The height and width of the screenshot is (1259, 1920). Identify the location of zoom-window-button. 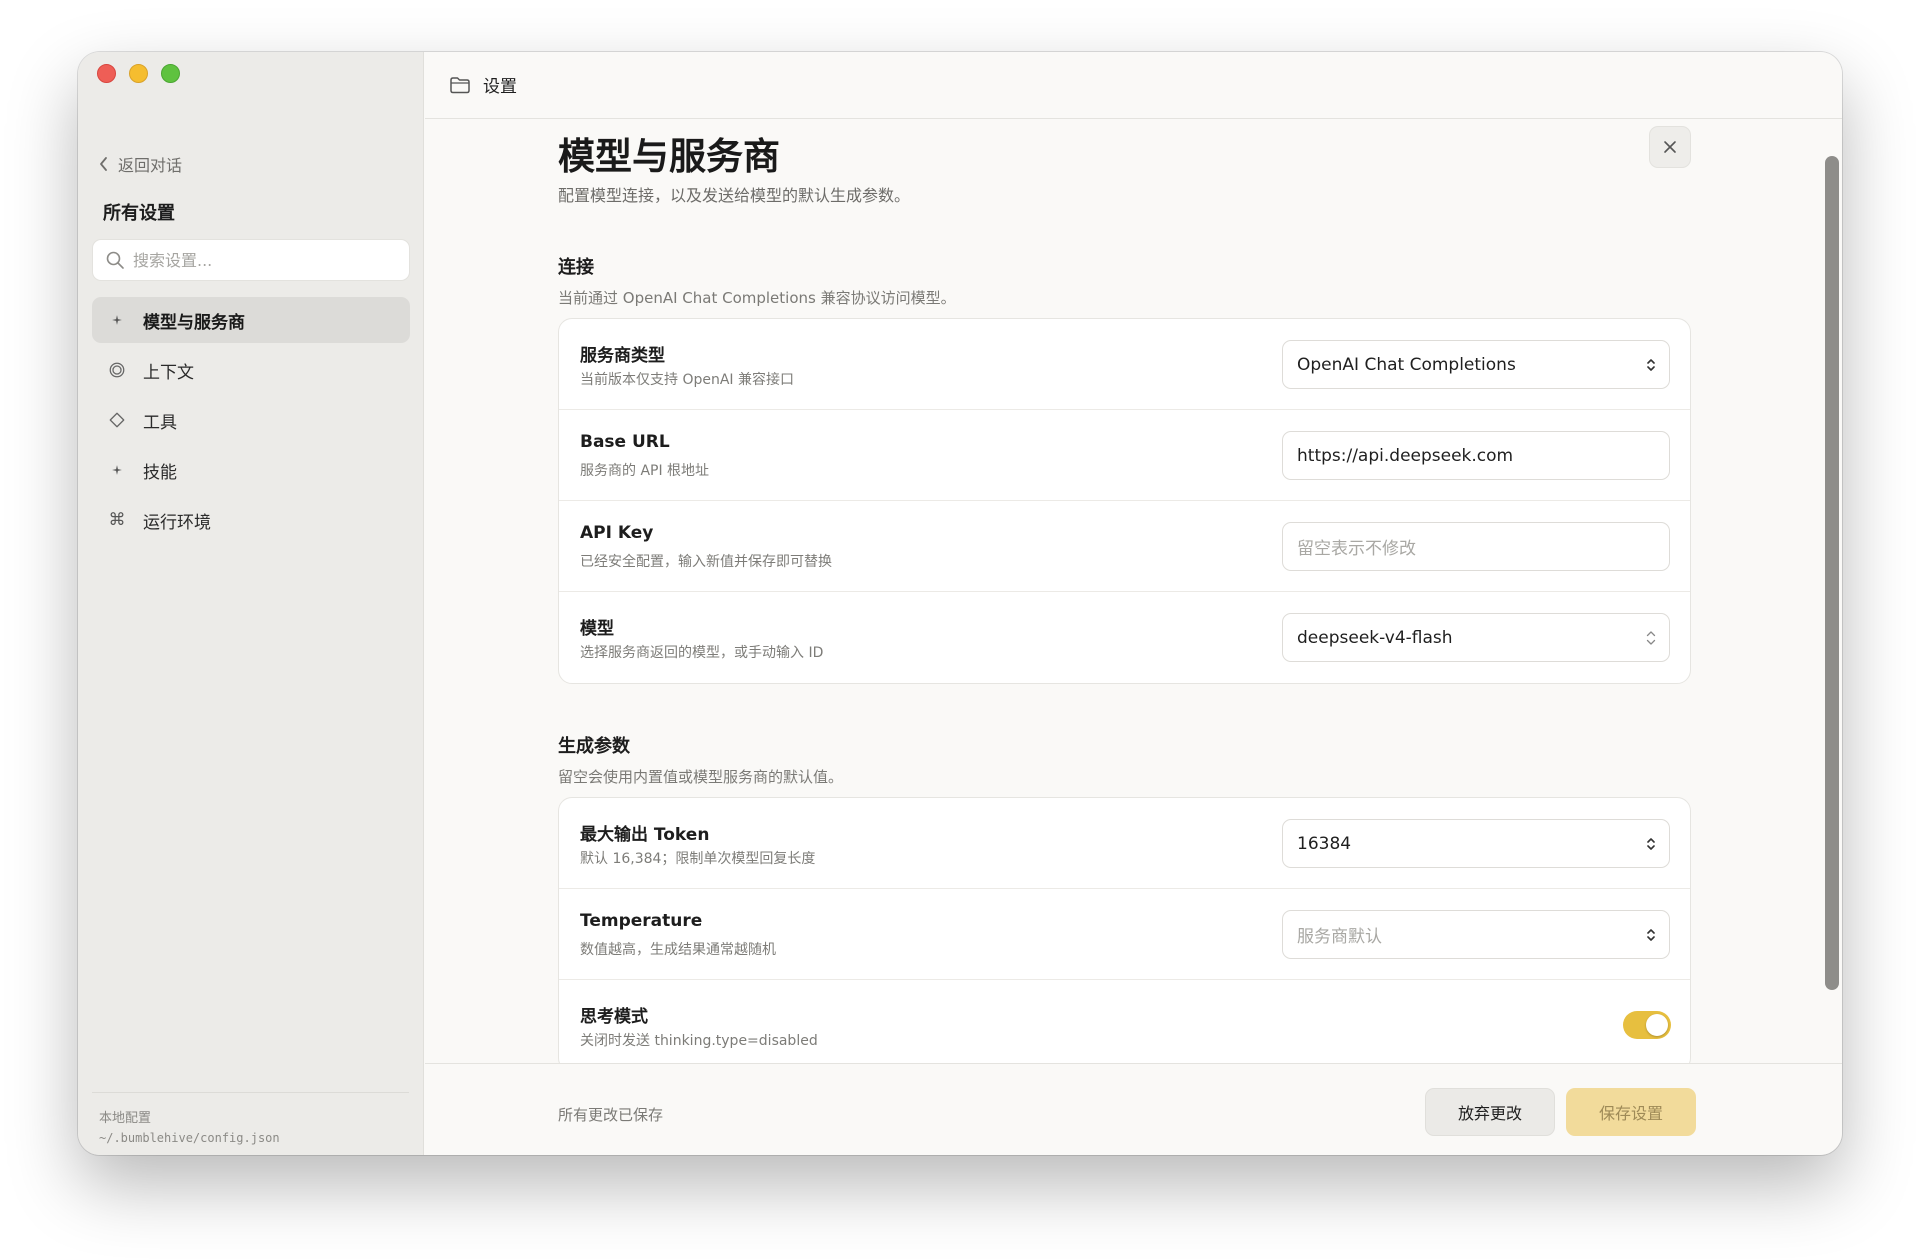
(170, 73).